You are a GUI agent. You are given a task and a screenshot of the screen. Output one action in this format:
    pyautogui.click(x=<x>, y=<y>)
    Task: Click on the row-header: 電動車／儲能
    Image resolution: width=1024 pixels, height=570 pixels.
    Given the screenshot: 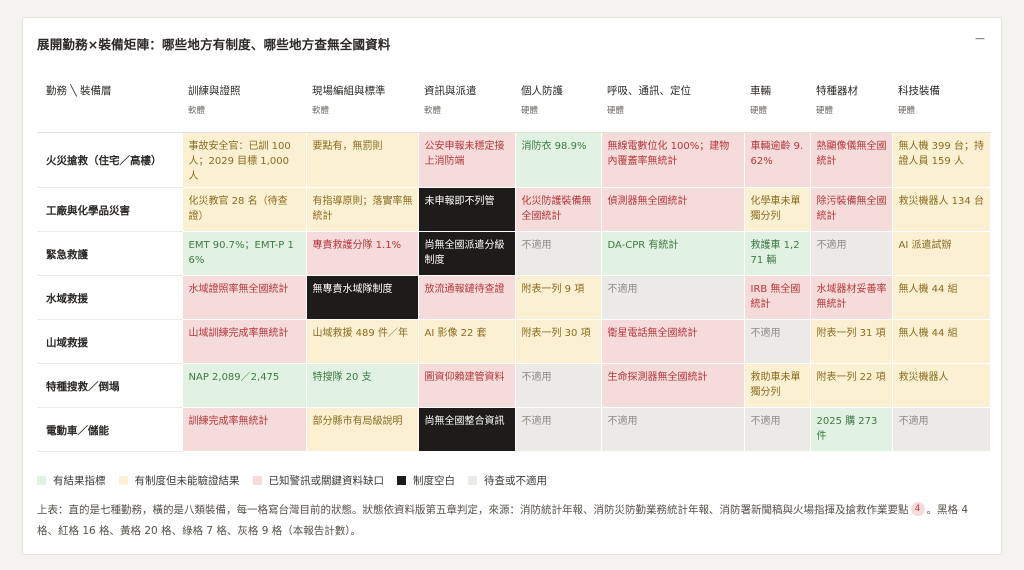 What is the action you would take?
    pyautogui.click(x=110, y=429)
    